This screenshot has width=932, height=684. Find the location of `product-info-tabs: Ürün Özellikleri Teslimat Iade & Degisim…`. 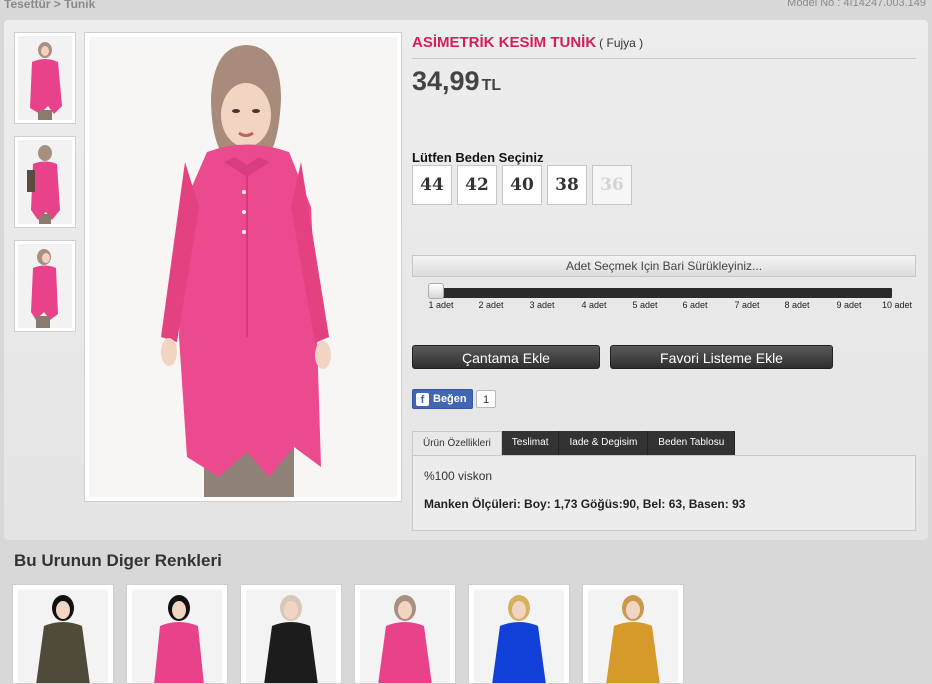

product-info-tabs: Ürün Özellikleri Teslimat Iade & Degisim… is located at coordinates (574, 443).